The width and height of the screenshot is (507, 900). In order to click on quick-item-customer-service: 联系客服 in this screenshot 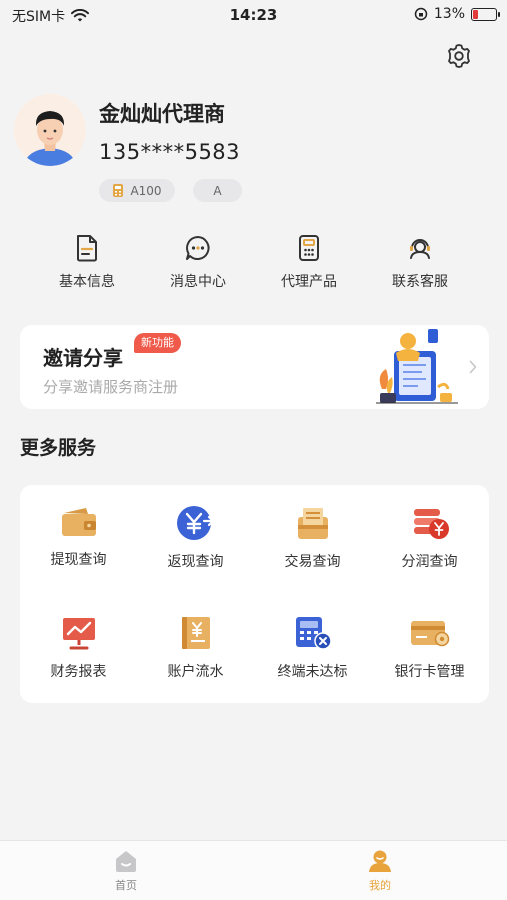, I will do `click(420, 262)`.